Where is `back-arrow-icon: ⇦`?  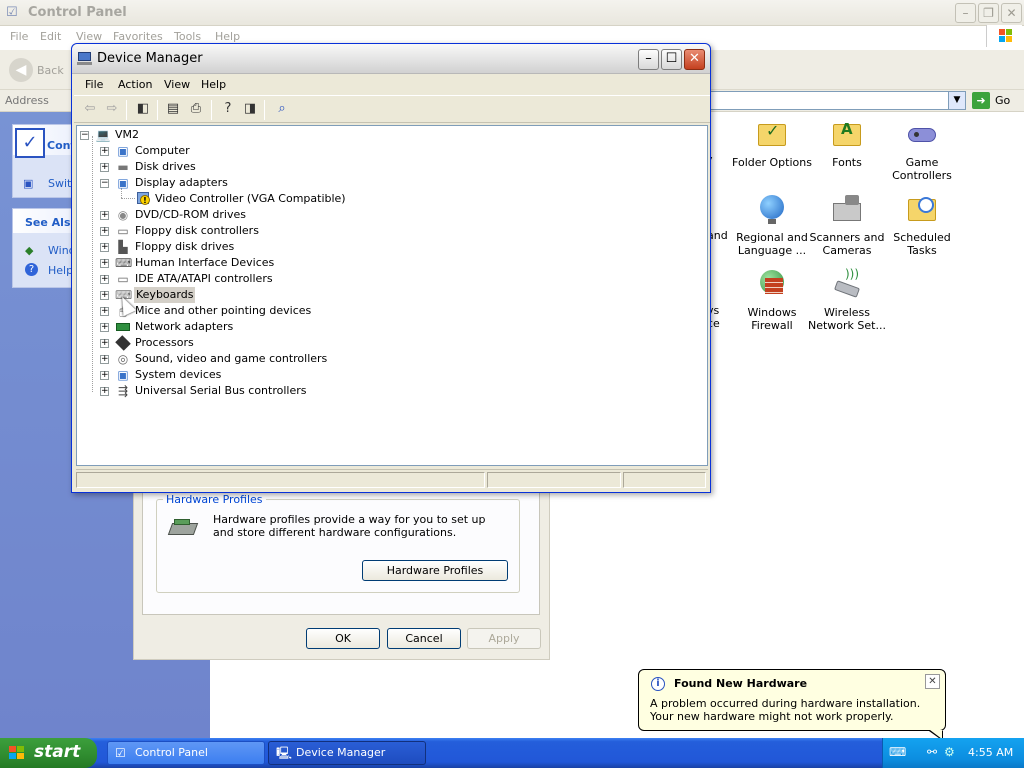 back-arrow-icon: ⇦ is located at coordinates (90, 109).